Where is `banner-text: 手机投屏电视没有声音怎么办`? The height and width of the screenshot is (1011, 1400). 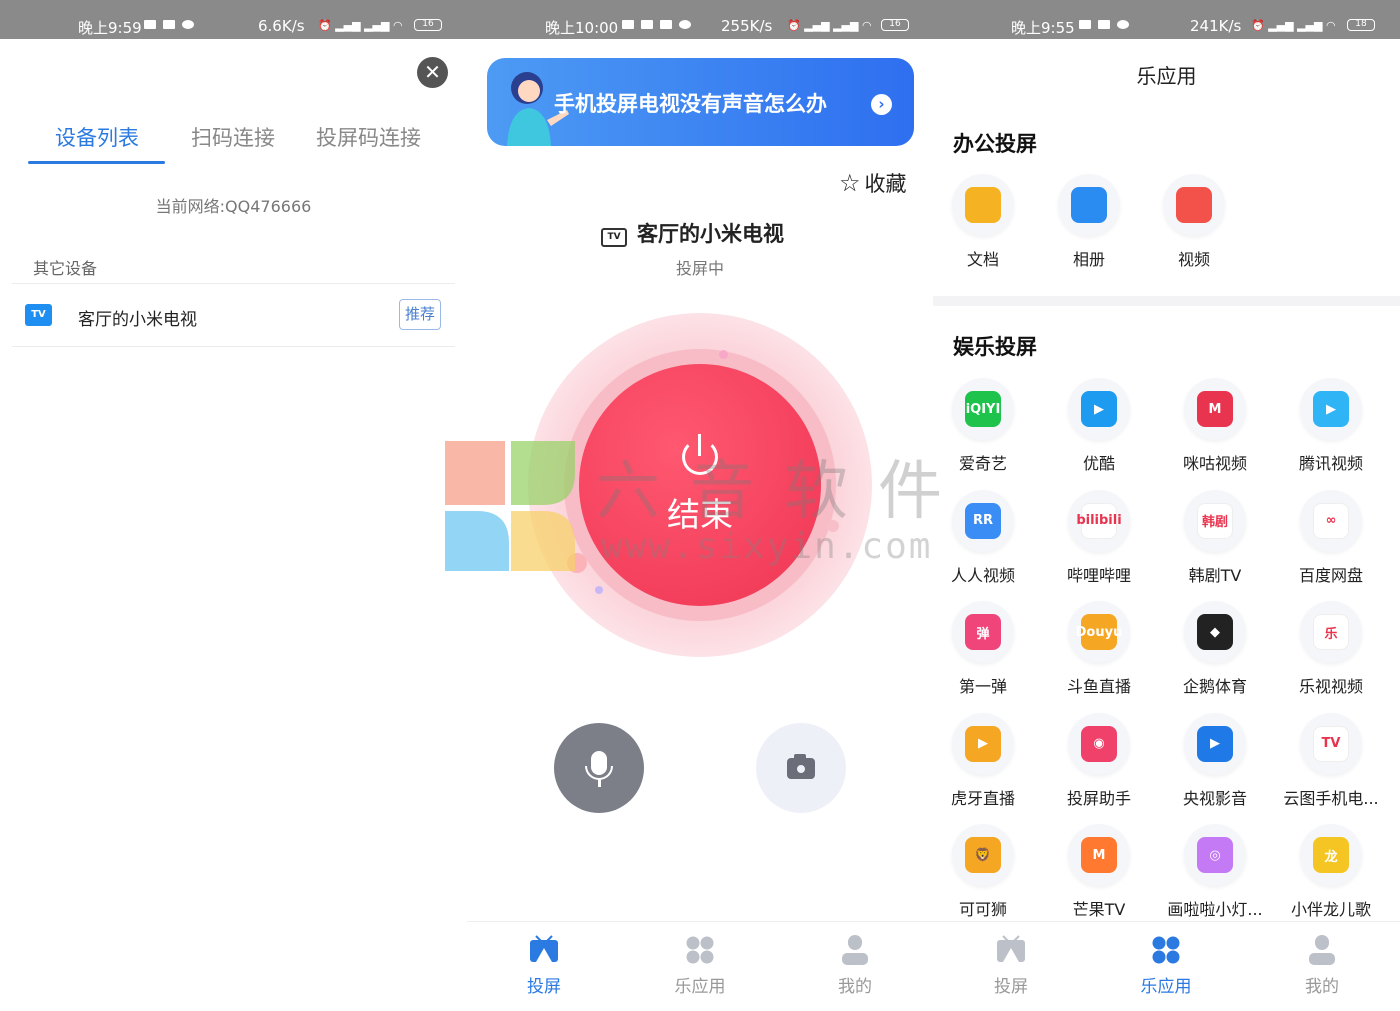
banner-text: 手机投屏电视没有声音怎么办 is located at coordinates (690, 104).